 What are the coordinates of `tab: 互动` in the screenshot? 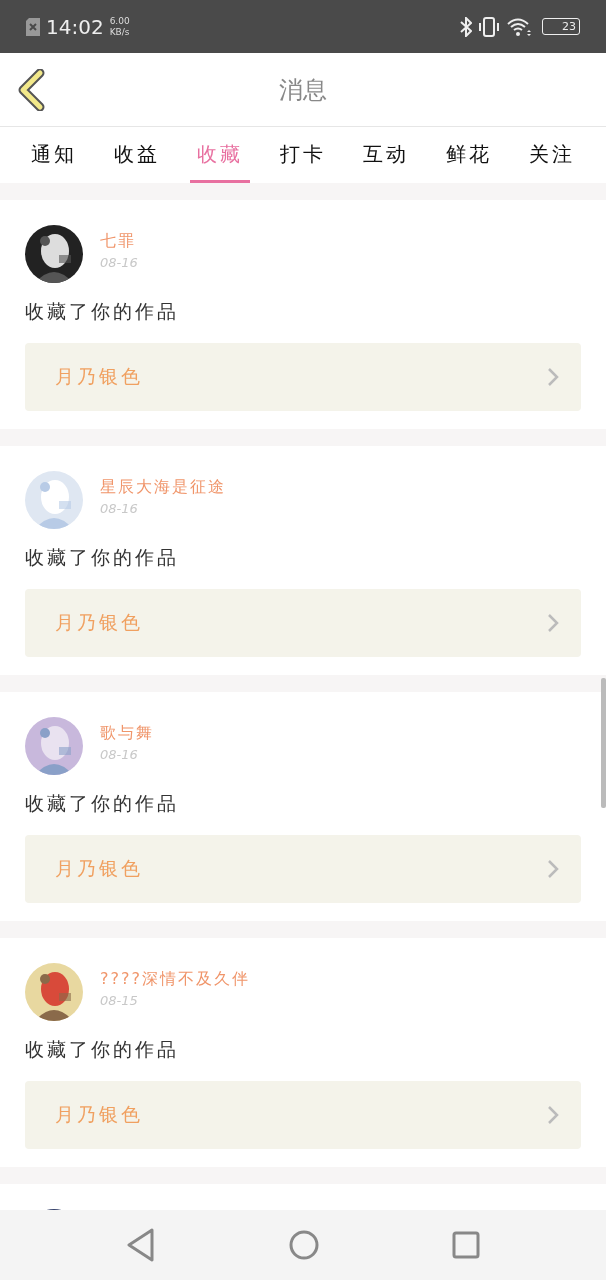 It's located at (386, 155).